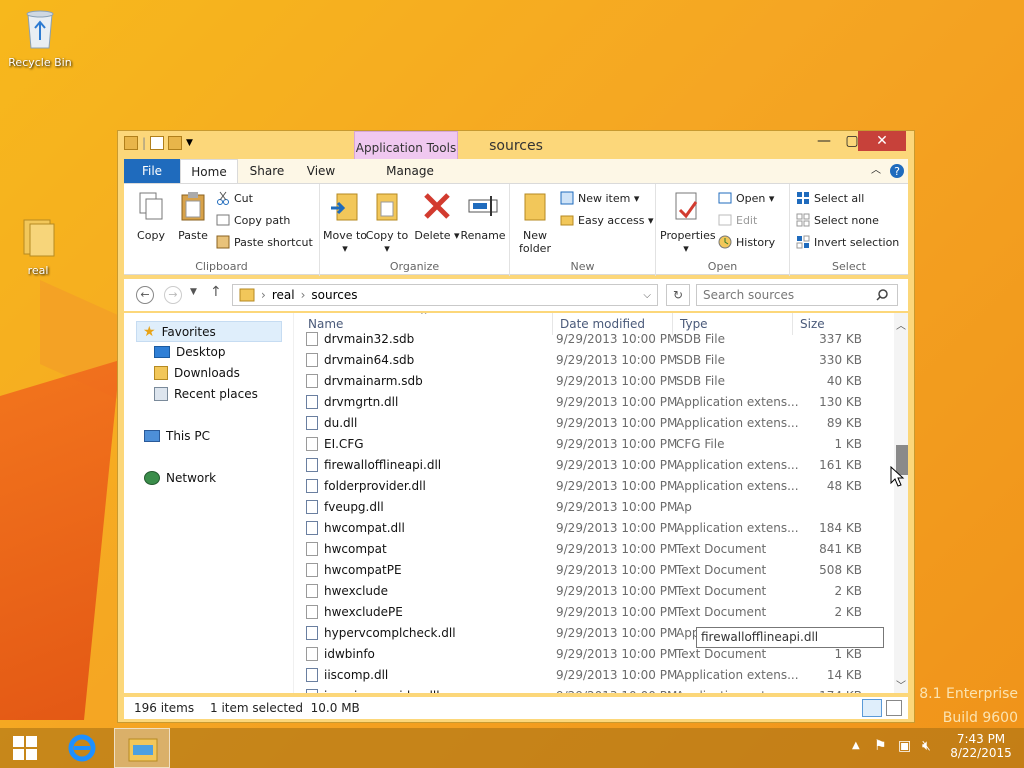 This screenshot has height=768, width=1024. What do you see at coordinates (197, 373) in the screenshot?
I see `nav-downloads: Downloads` at bounding box center [197, 373].